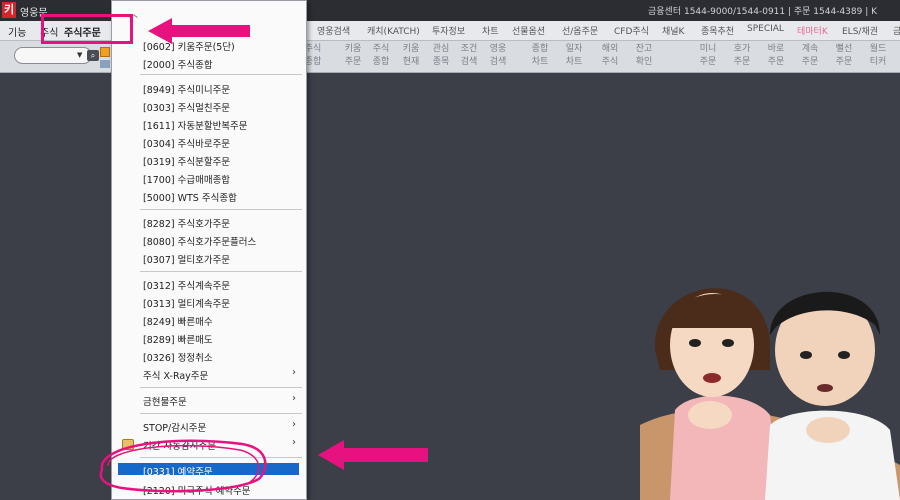 This screenshot has height=500, width=900. Describe the element at coordinates (896, 30) in the screenshot. I see `menu-more: 금` at that location.